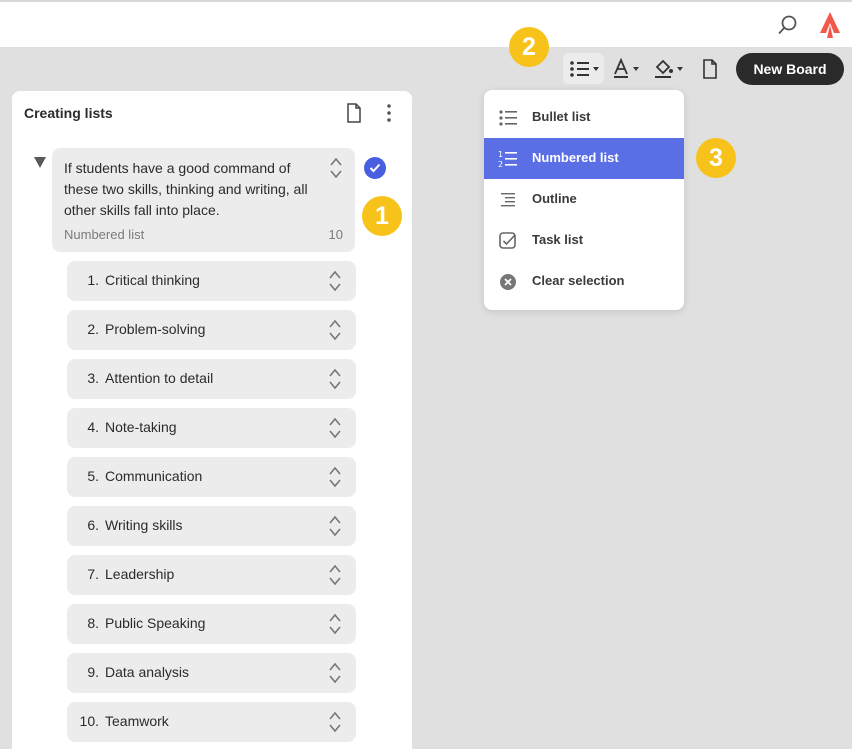  I want to click on menu-item-outline: Outline, so click(584, 199).